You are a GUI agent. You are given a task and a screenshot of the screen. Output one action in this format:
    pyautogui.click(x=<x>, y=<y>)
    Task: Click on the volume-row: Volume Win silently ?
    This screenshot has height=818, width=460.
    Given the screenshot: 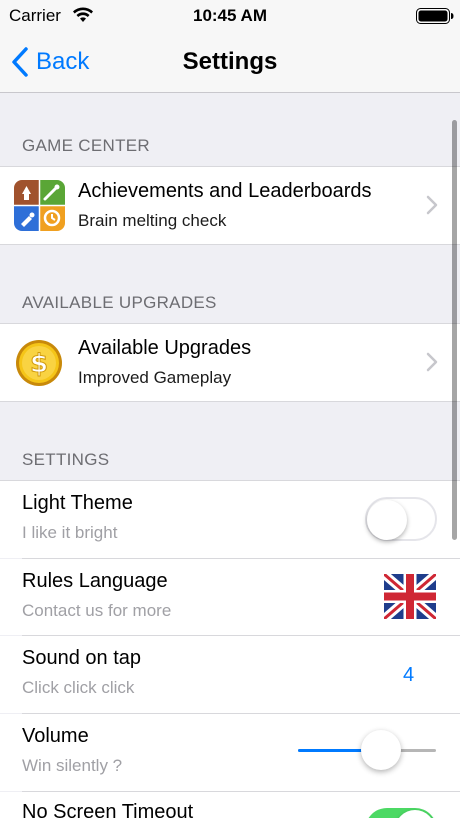 What is the action you would take?
    pyautogui.click(x=230, y=752)
    